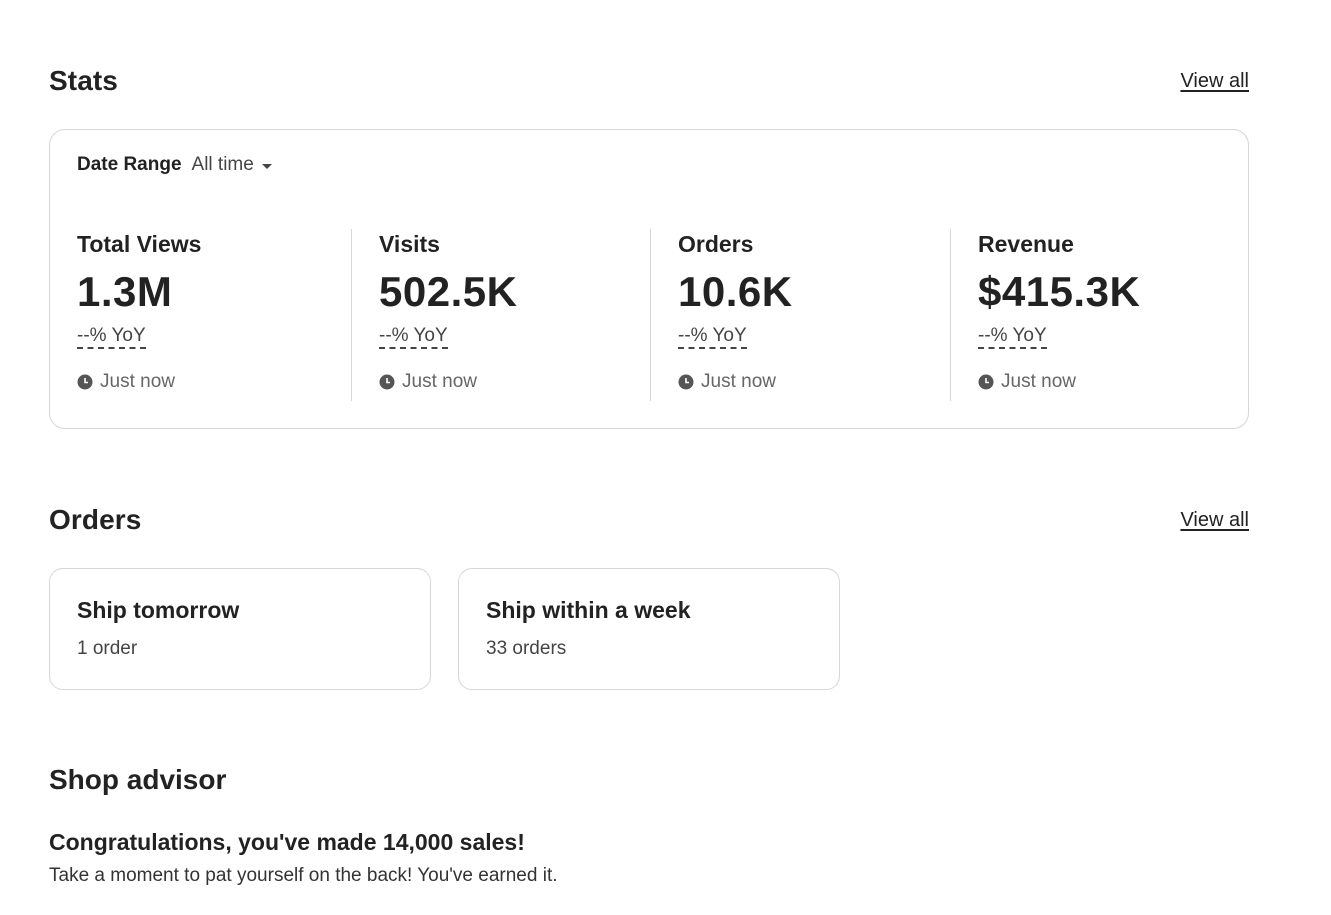 The width and height of the screenshot is (1331, 915). I want to click on orders-view-all-link: View all, so click(1214, 520).